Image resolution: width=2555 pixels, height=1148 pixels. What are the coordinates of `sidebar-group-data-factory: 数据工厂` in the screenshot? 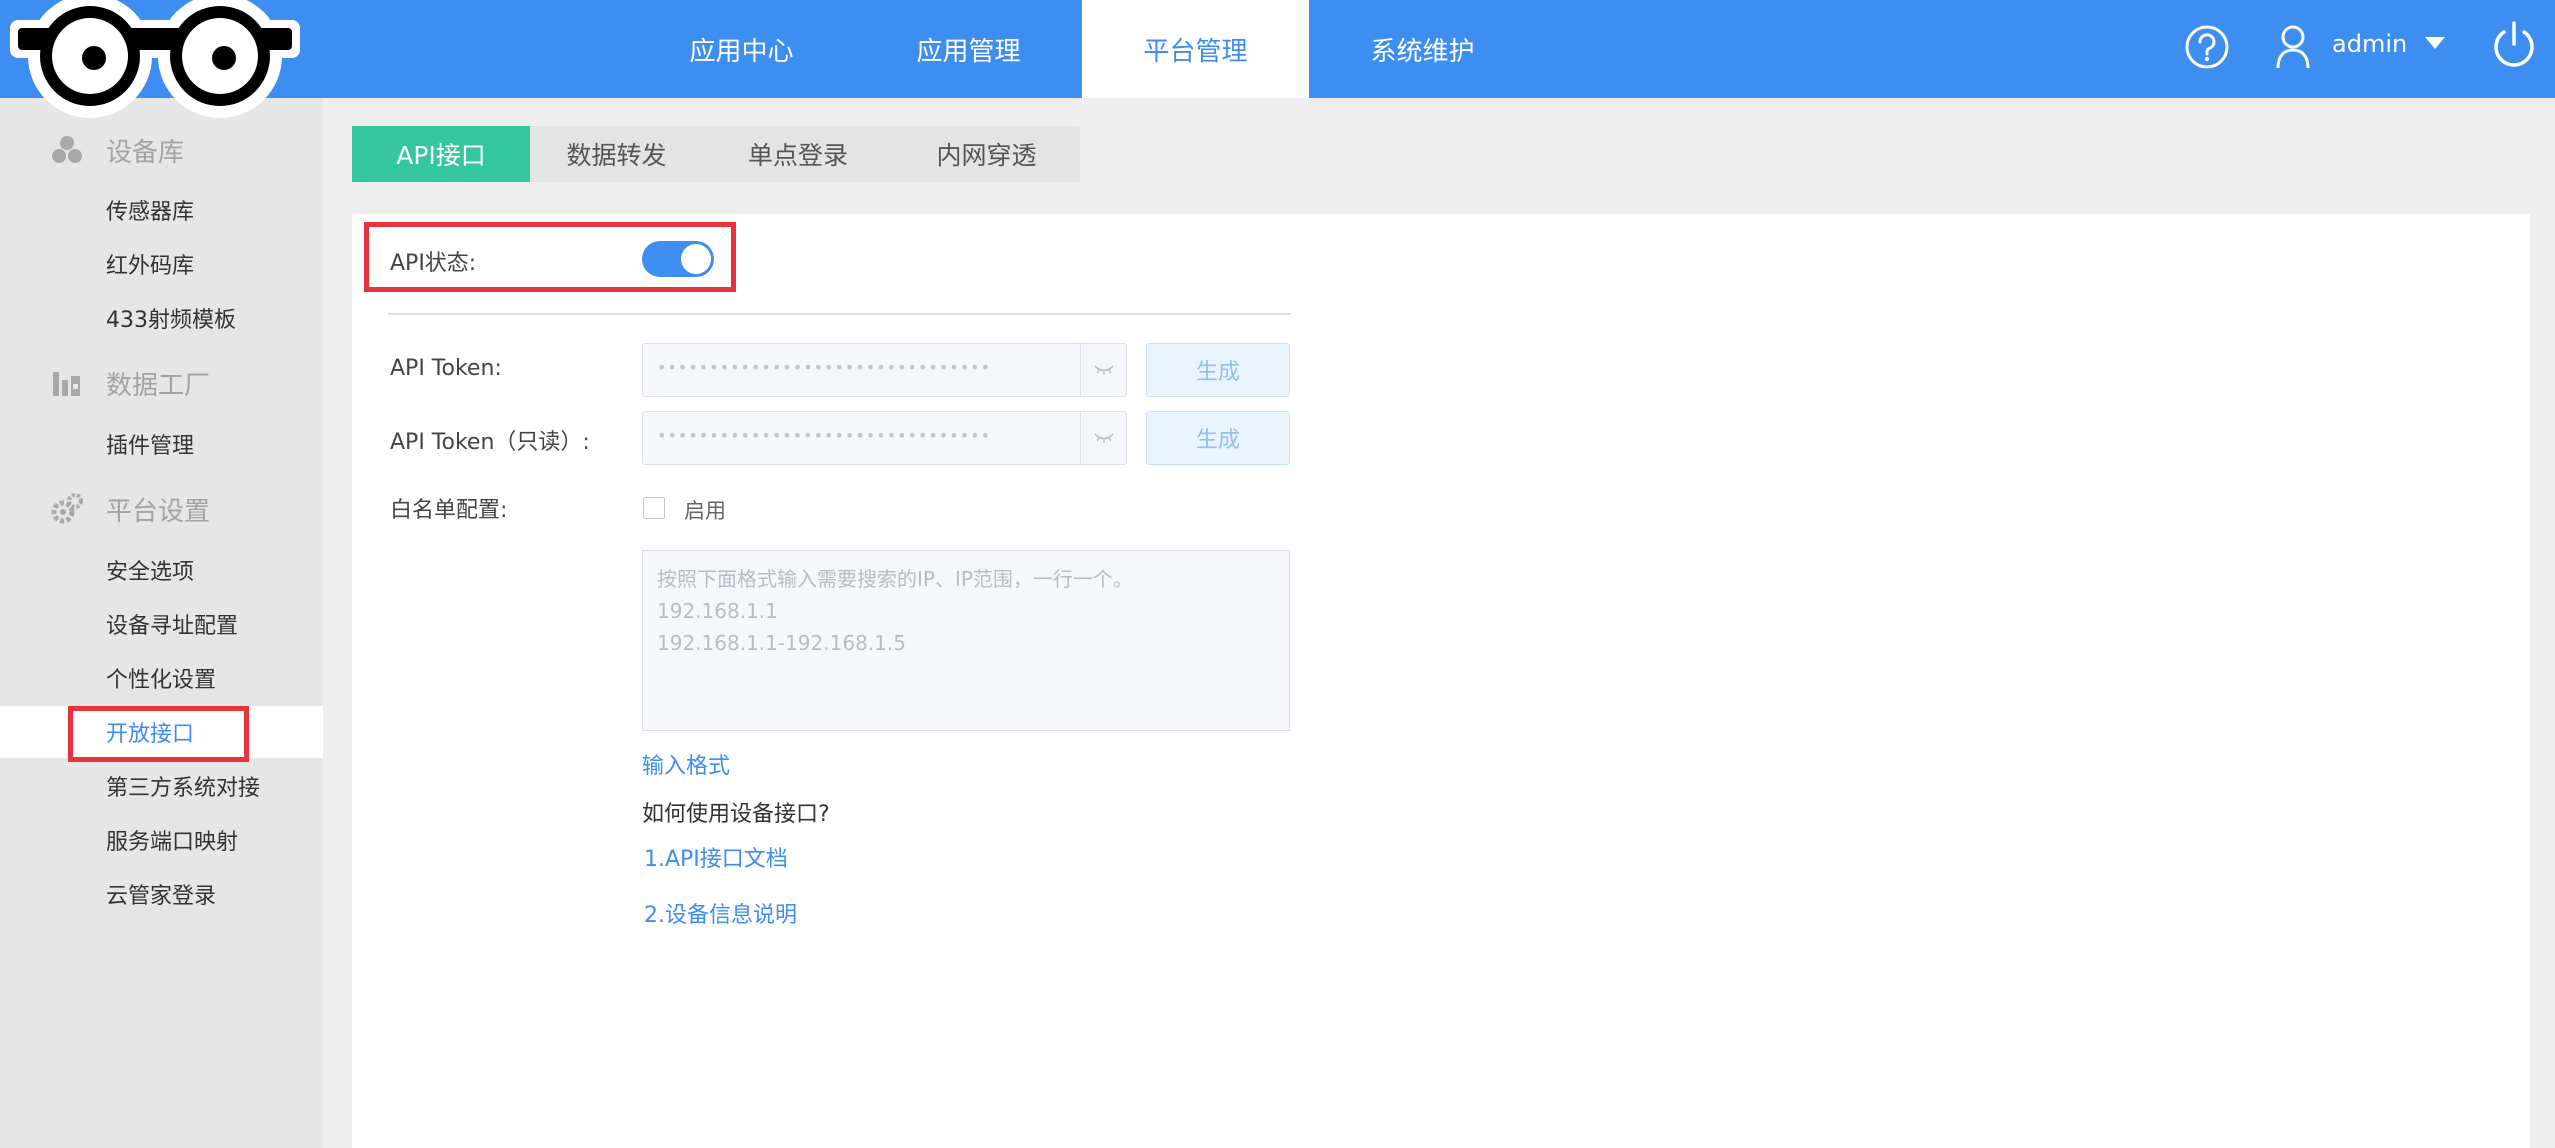 It's located at (161, 383).